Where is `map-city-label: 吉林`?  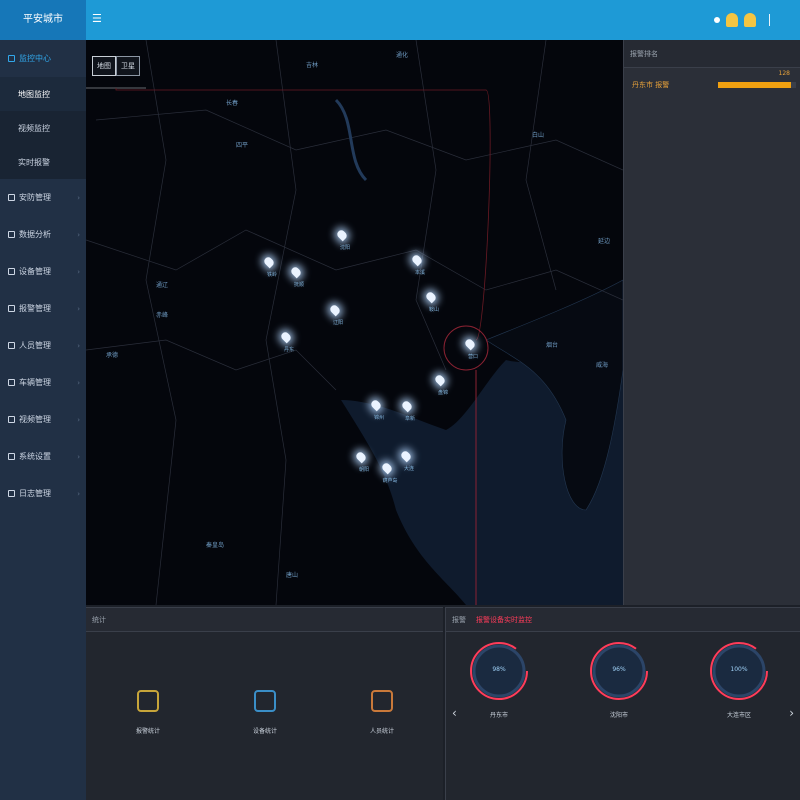 map-city-label: 吉林 is located at coordinates (312, 65).